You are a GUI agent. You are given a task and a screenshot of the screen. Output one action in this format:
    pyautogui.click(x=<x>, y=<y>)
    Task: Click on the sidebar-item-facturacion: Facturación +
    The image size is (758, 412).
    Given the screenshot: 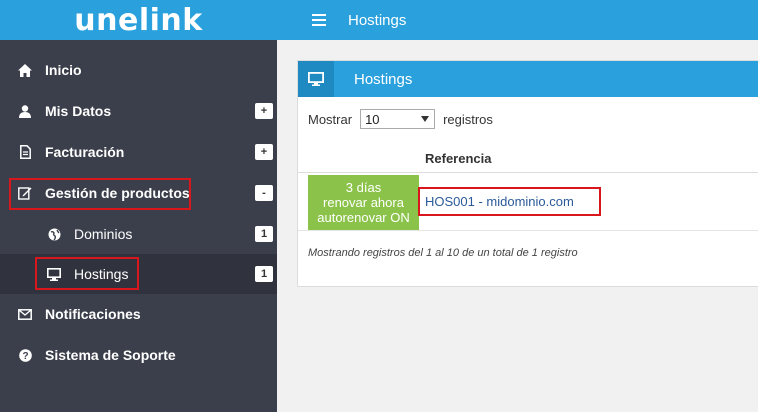 What is the action you would take?
    pyautogui.click(x=138, y=152)
    